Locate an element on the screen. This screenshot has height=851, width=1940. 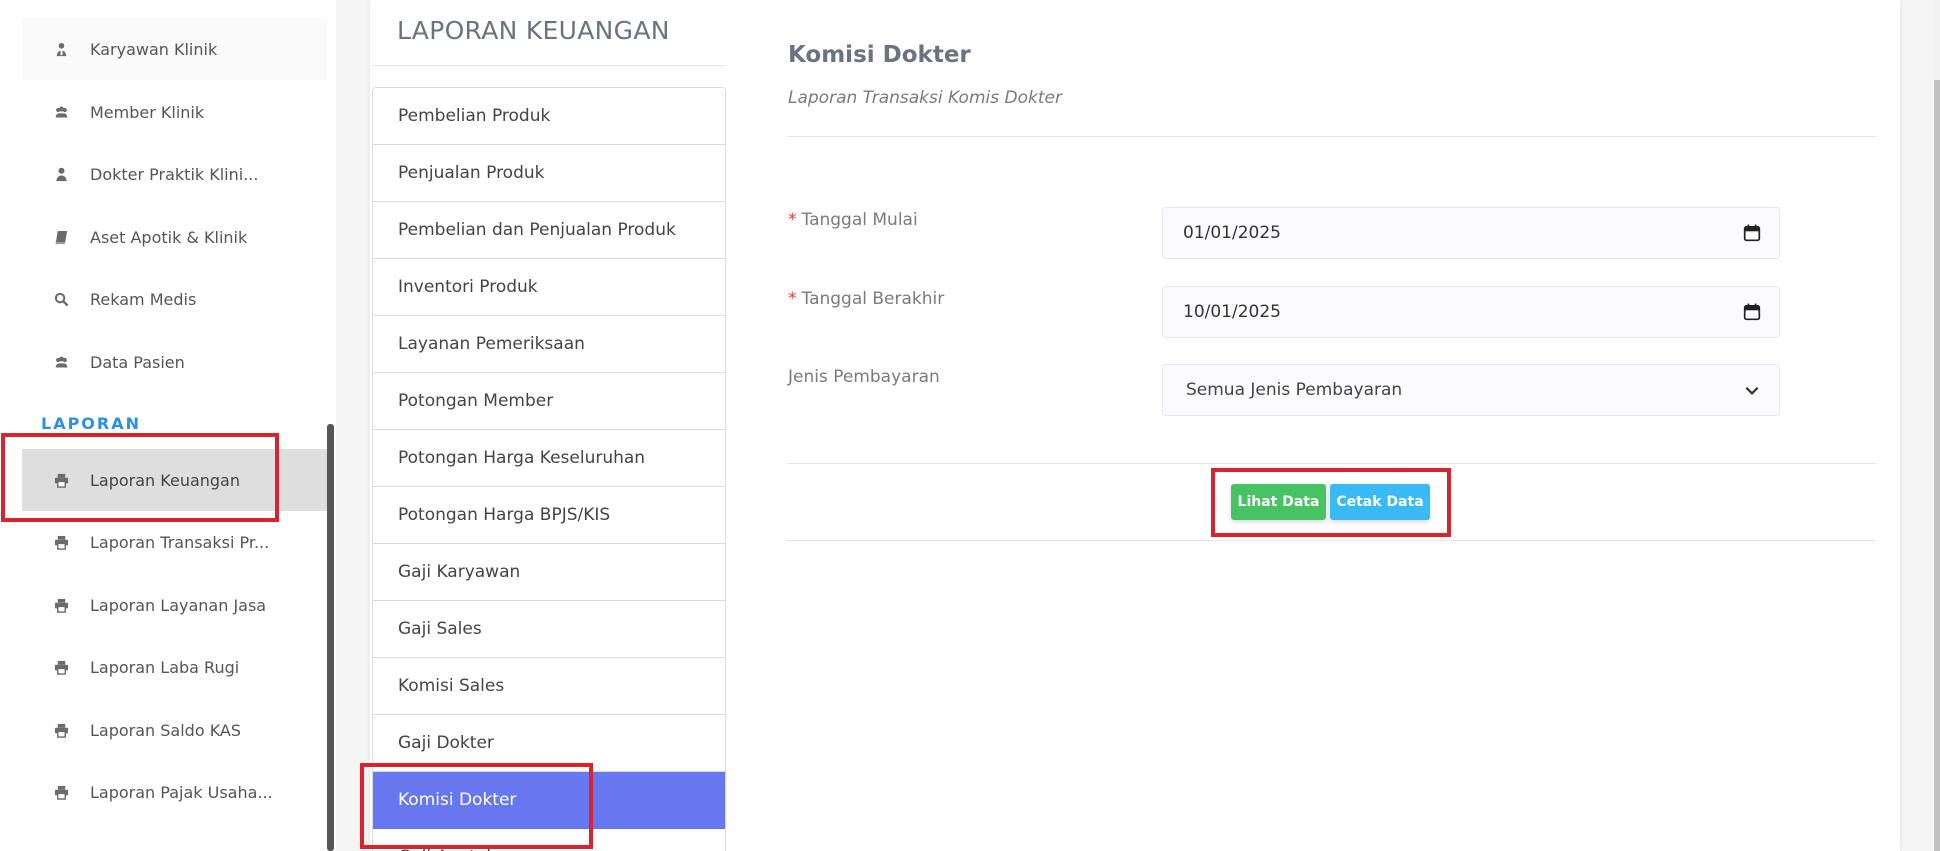
form-subtitle: Laporan Transaksi Komis Dokter is located at coordinates (925, 98).